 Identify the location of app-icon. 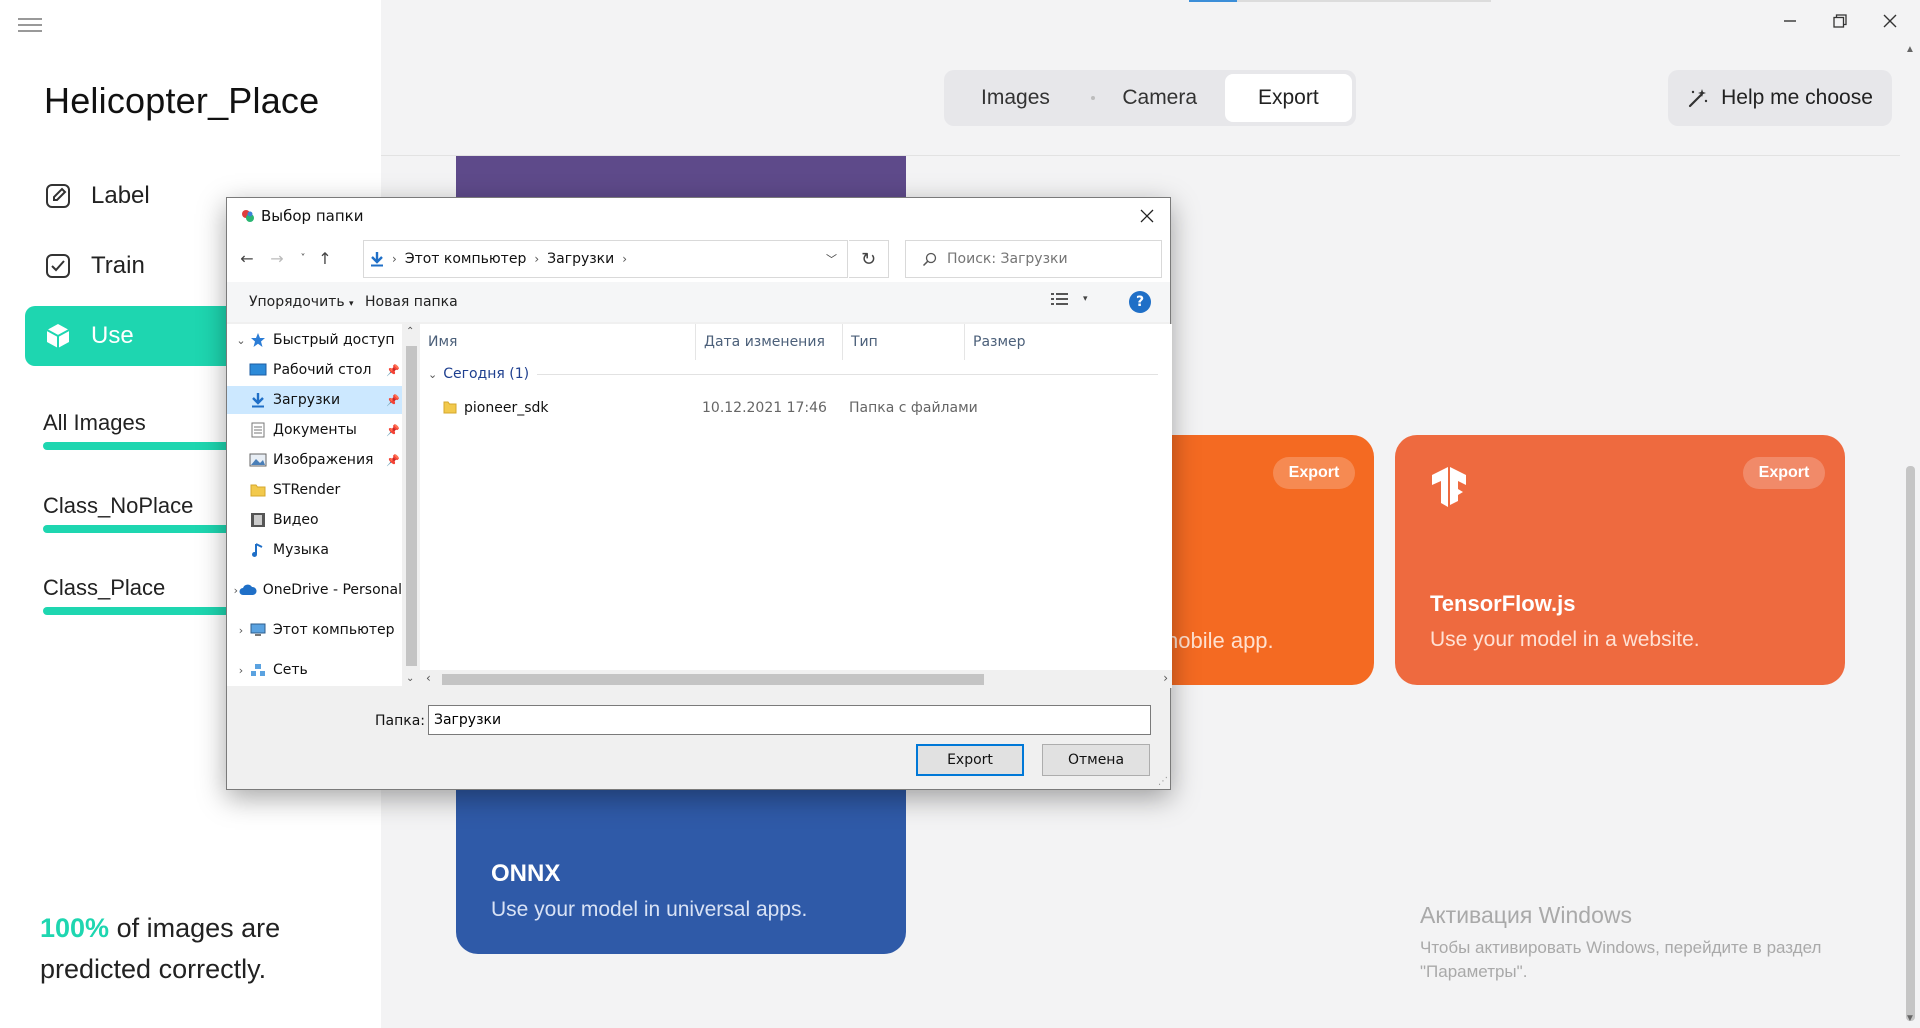
(248, 216).